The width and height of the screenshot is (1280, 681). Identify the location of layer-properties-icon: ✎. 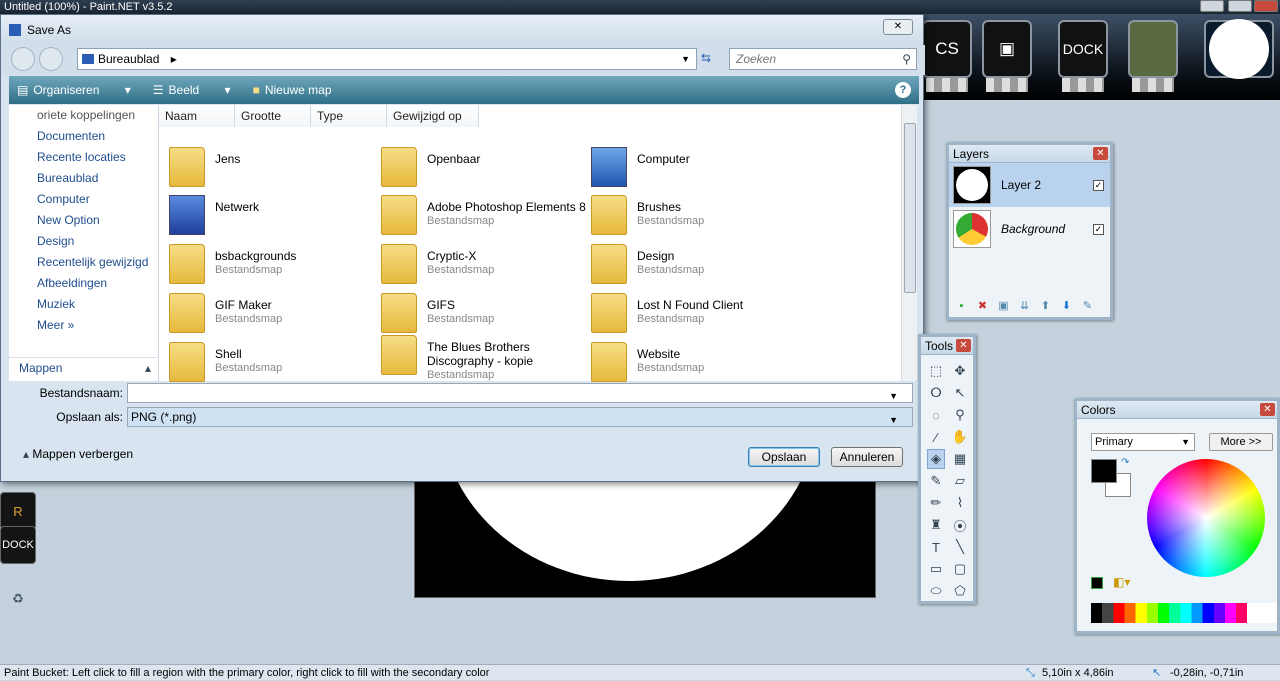
(1087, 306).